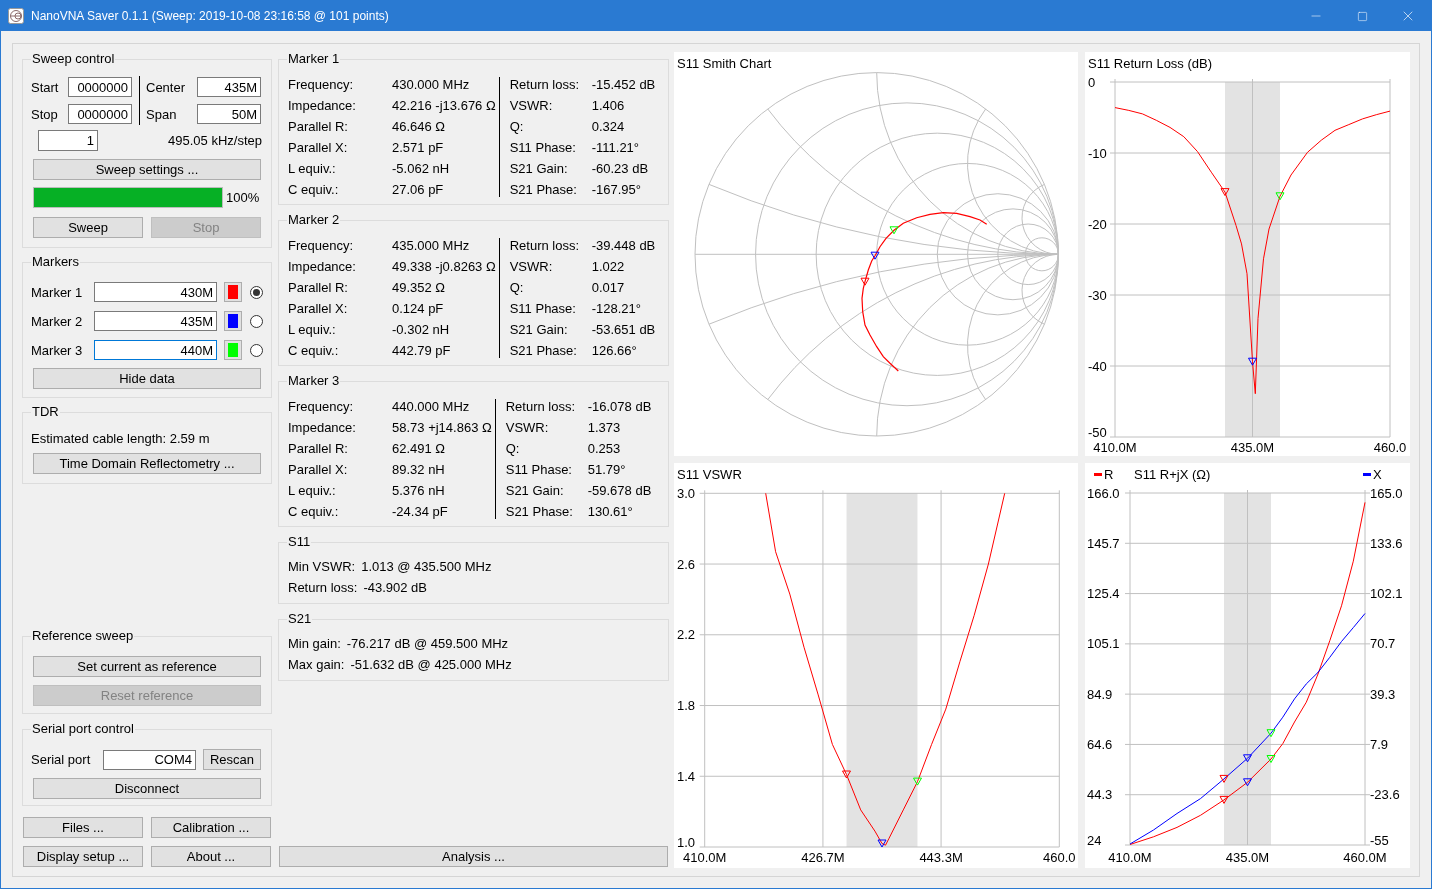  What do you see at coordinates (616, 308) in the screenshot?
I see `field-value: -128.21°` at bounding box center [616, 308].